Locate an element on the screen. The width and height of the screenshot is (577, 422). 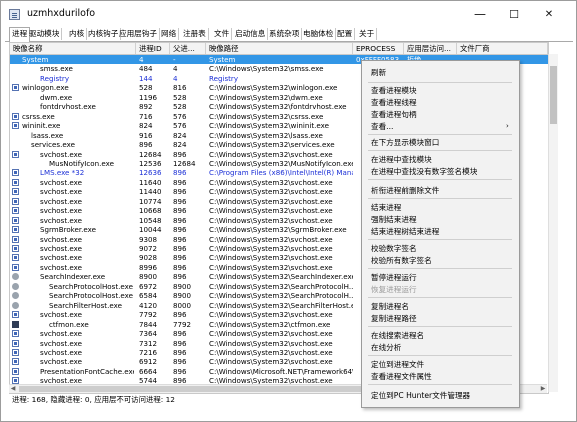
tab-1: 驱动模块 is located at coordinates (45, 34).